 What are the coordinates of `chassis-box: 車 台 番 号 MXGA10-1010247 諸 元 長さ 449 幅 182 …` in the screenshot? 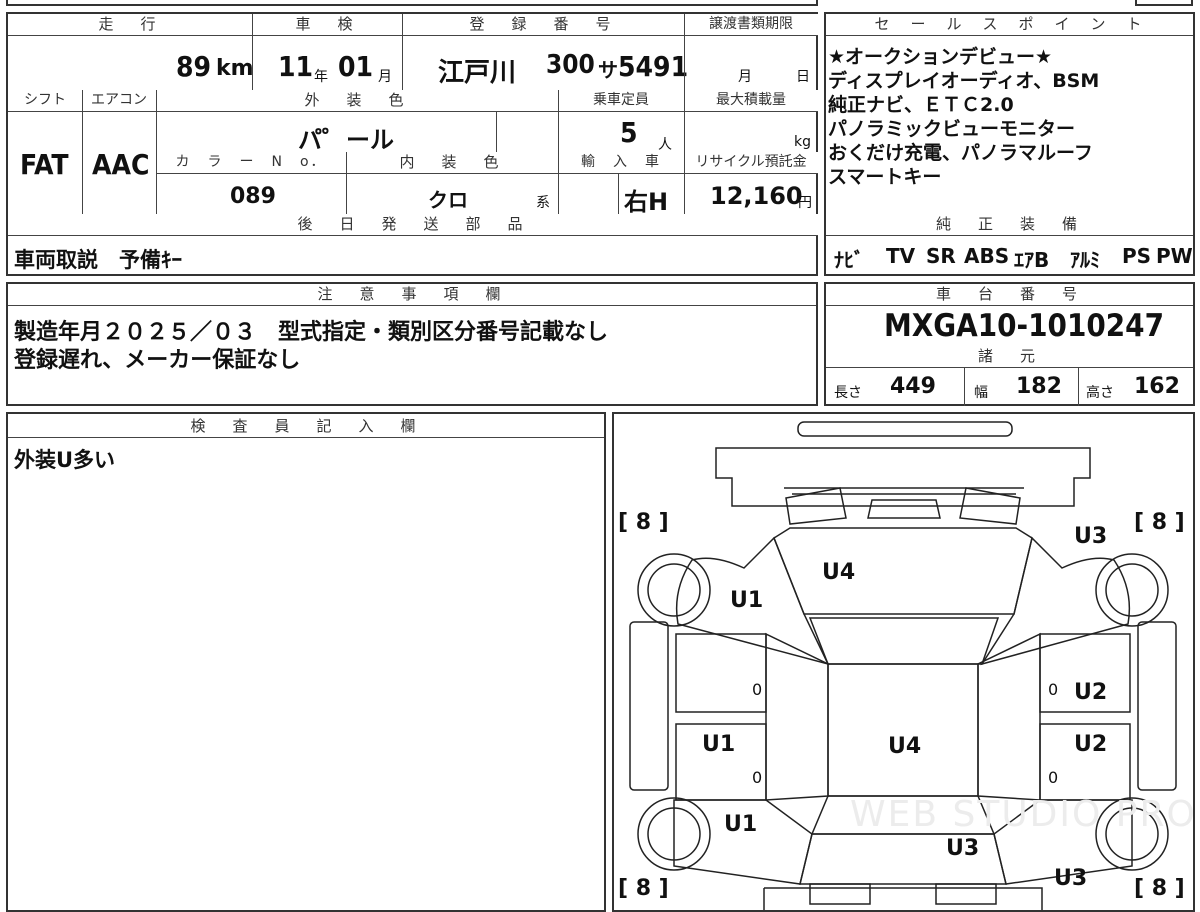 It's located at (1009, 344).